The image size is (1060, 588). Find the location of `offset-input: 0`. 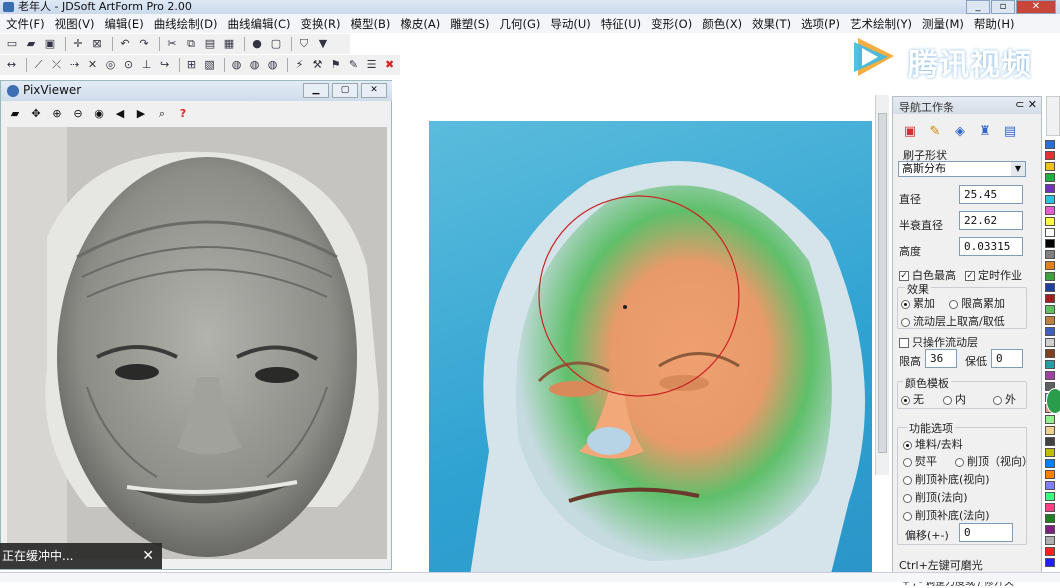

offset-input: 0 is located at coordinates (986, 532).